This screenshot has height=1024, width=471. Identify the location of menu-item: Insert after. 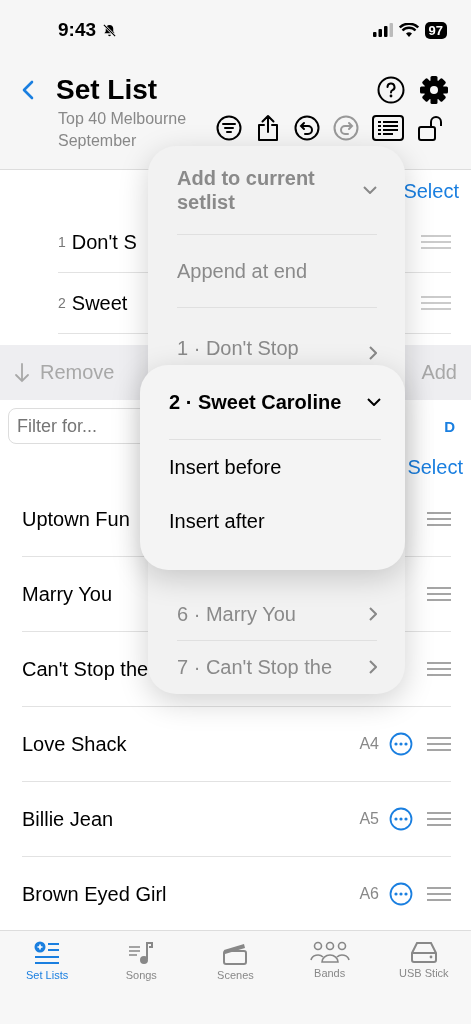
(275, 521).